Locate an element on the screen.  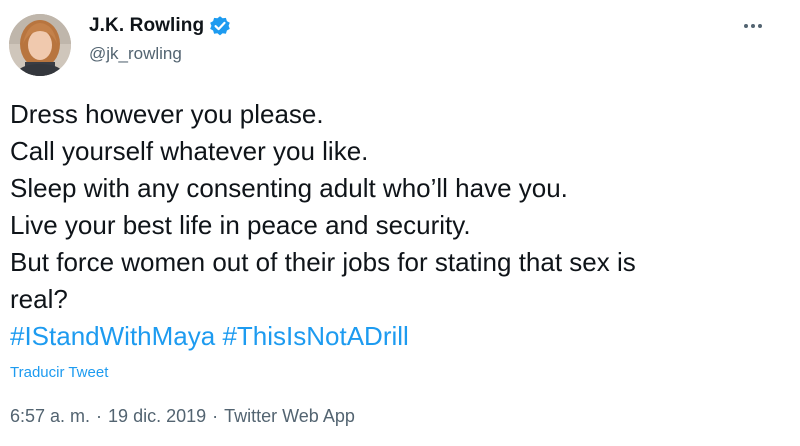
name-row: J.K. Rowling is located at coordinates (160, 26).